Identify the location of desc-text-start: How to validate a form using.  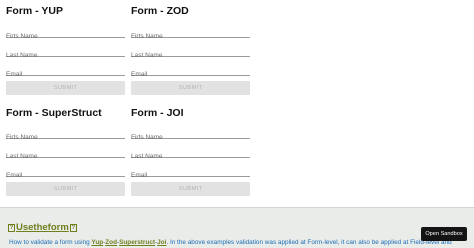
(49, 242).